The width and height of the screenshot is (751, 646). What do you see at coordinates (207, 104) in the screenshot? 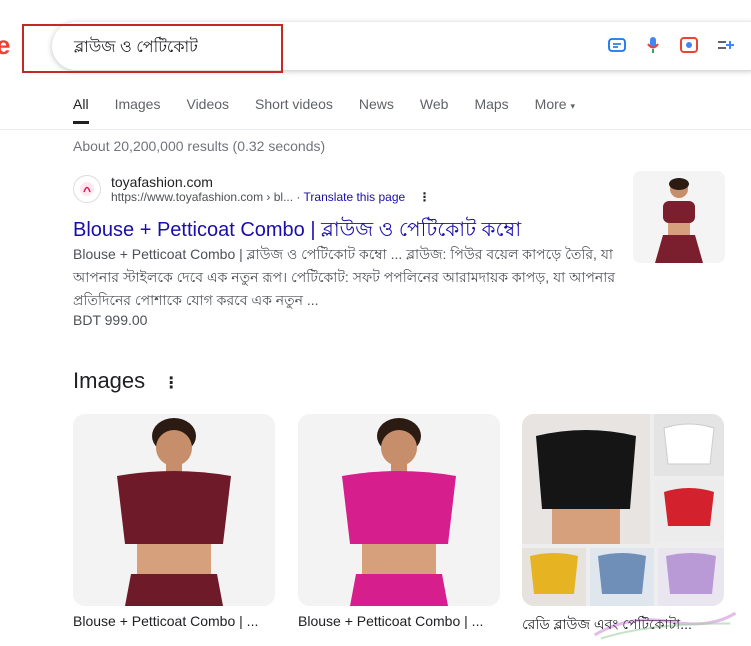
I see `tab-videos: Videos` at bounding box center [207, 104].